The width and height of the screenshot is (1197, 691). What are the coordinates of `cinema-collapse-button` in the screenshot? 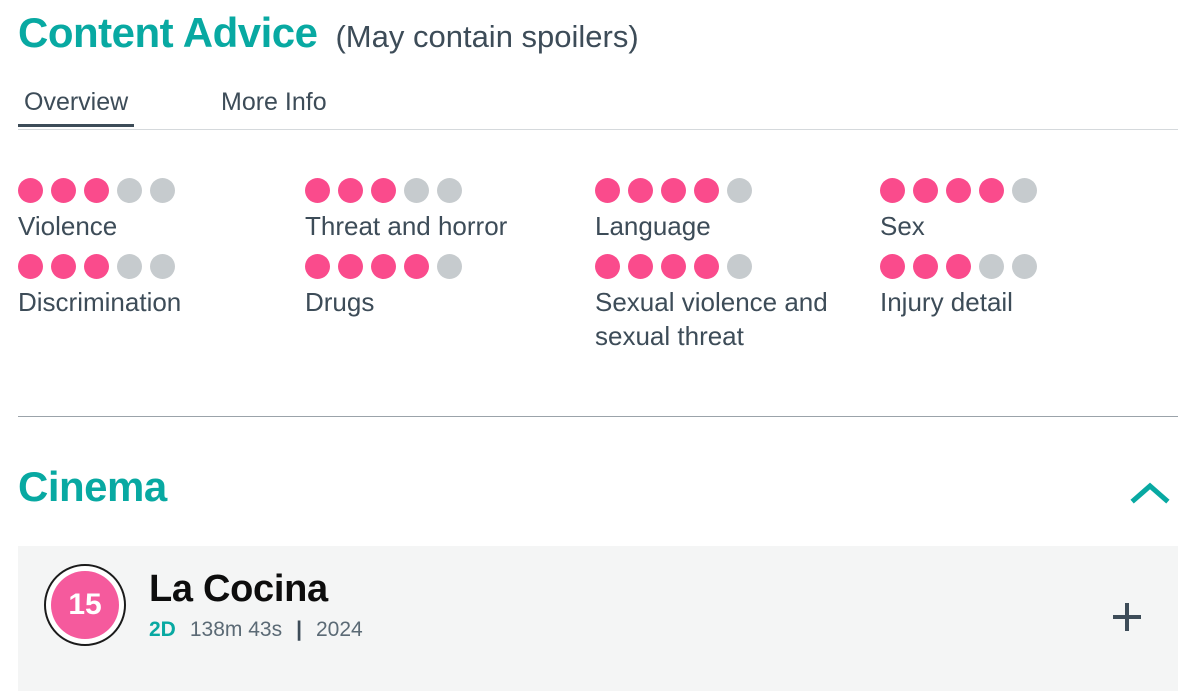 It's located at (1150, 494).